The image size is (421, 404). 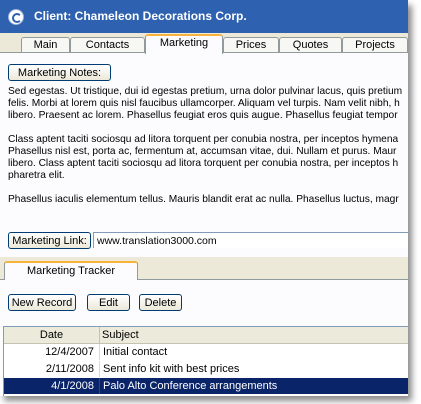 I want to click on row-date: 4/1/2008, so click(x=72, y=386).